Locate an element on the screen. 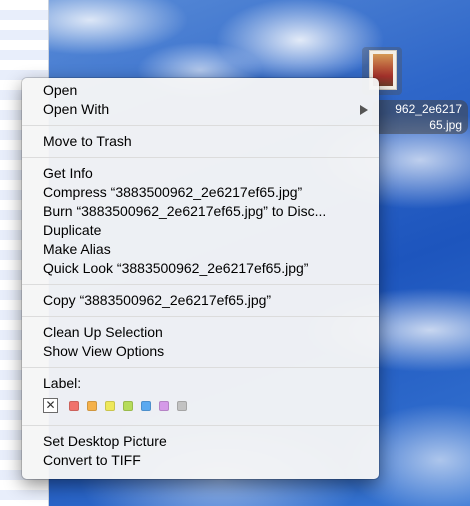  menu-item-get-info: Get Info is located at coordinates (200, 173).